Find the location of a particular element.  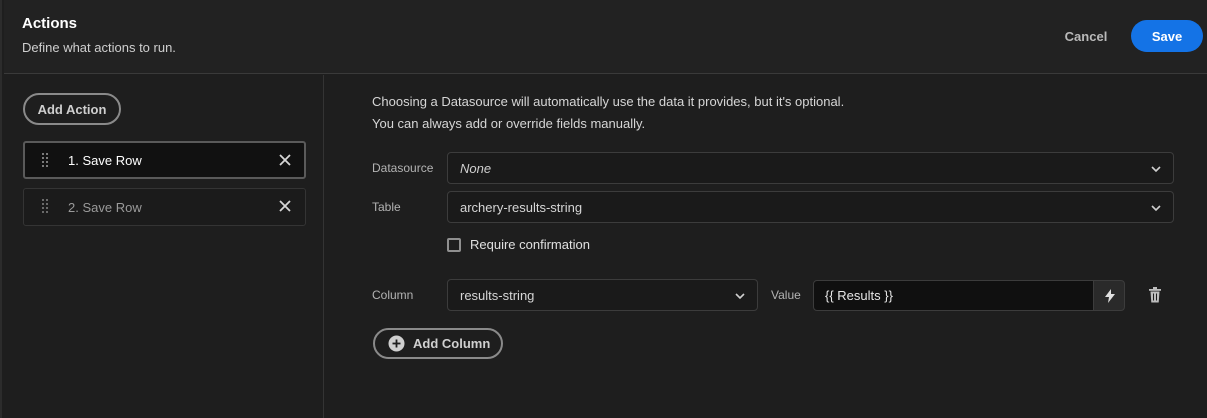

add-column-button: Add Column is located at coordinates (438, 343).